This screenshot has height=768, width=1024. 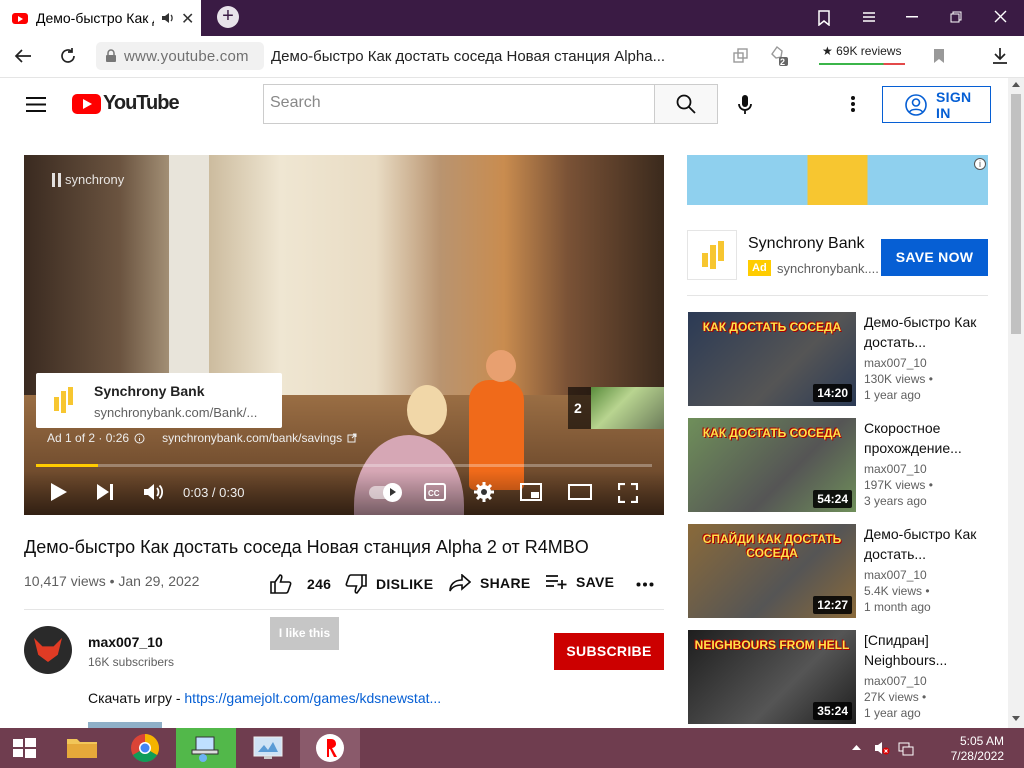 I want to click on url-field: www.youtube.com, so click(x=180, y=56).